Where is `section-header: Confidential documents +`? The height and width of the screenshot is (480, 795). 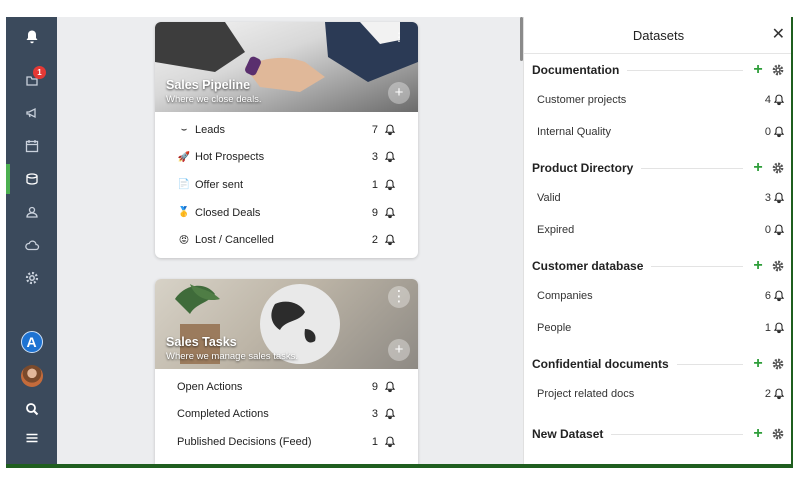
section-header: Confidential documents + is located at coordinates (658, 364).